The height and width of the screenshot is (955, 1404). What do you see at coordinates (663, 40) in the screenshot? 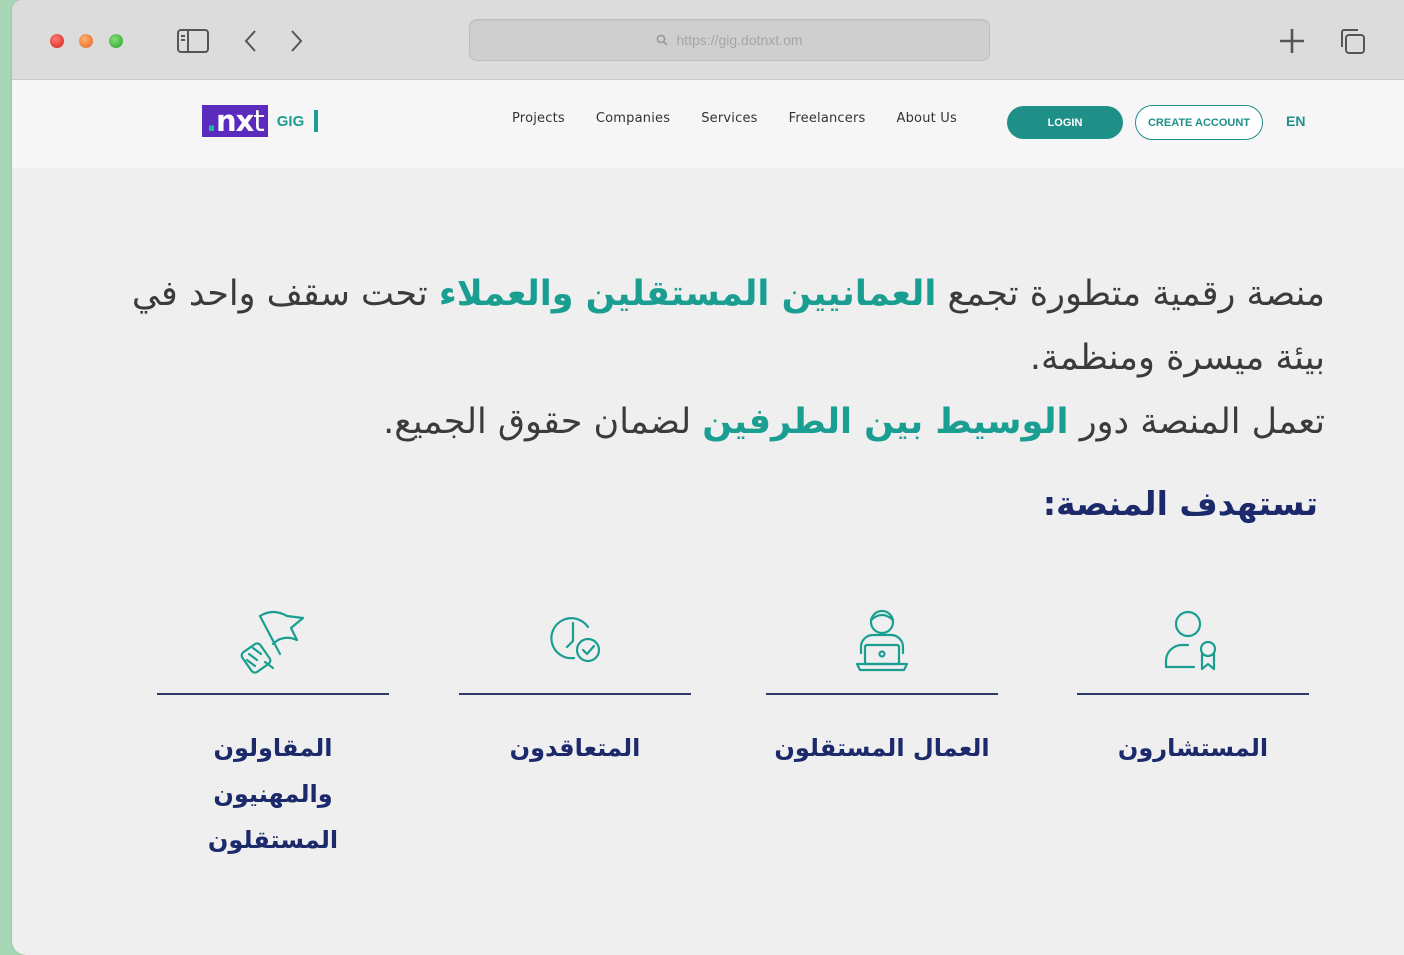
I see `search-icon` at bounding box center [663, 40].